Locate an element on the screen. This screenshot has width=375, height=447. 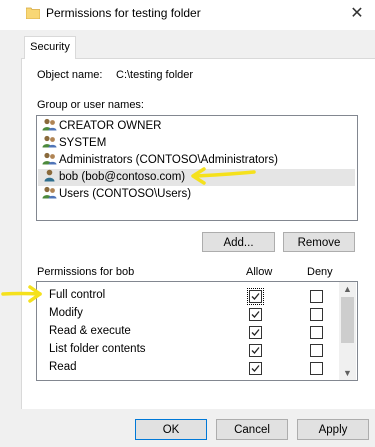
folder-icon is located at coordinates (33, 13).